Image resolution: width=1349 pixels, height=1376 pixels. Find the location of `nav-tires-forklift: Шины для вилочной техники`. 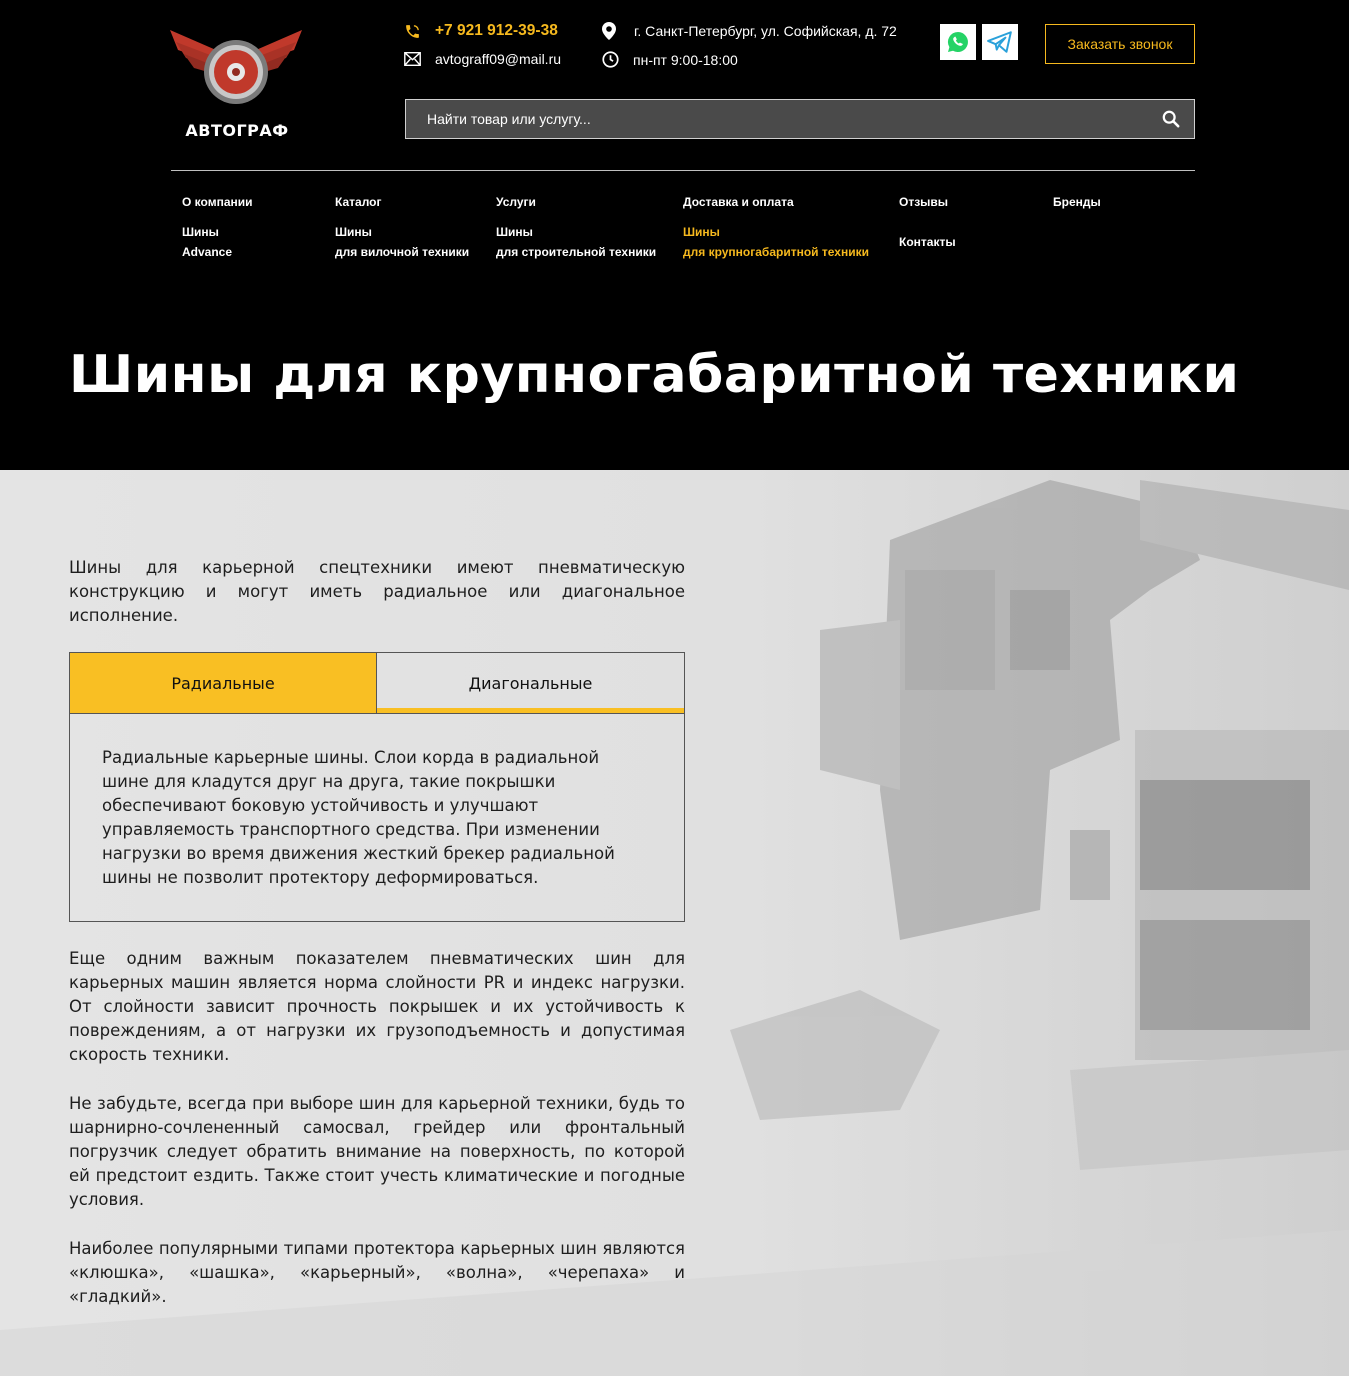

nav-tires-forklift: Шины для вилочной техники is located at coordinates (402, 242).